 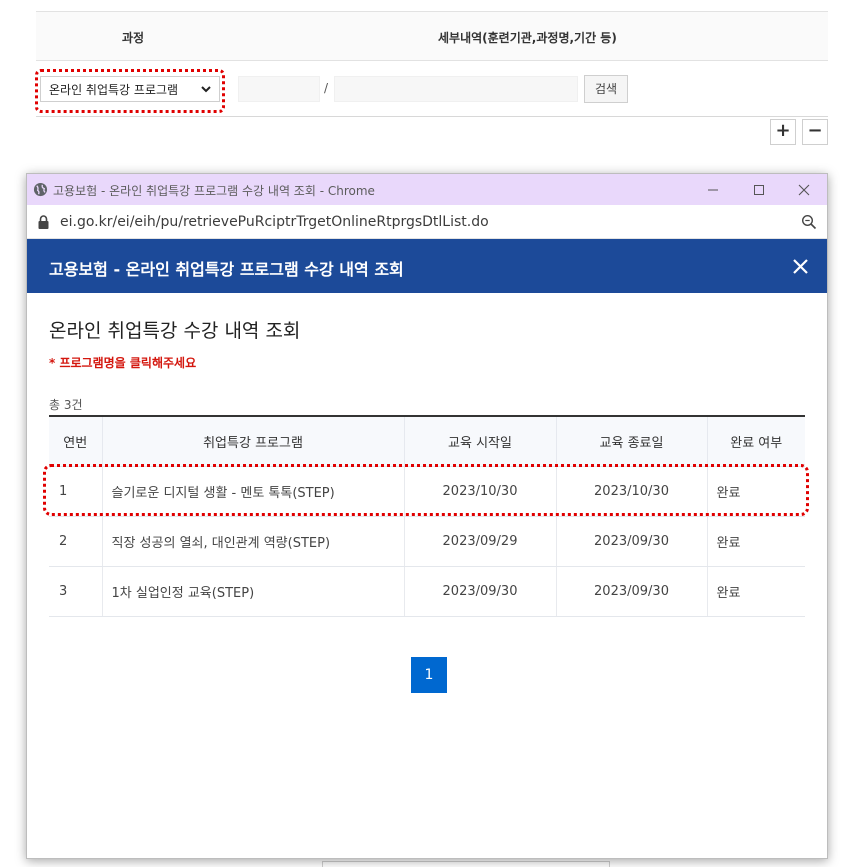 I want to click on start-date: 2023/09/30, so click(x=479, y=591).